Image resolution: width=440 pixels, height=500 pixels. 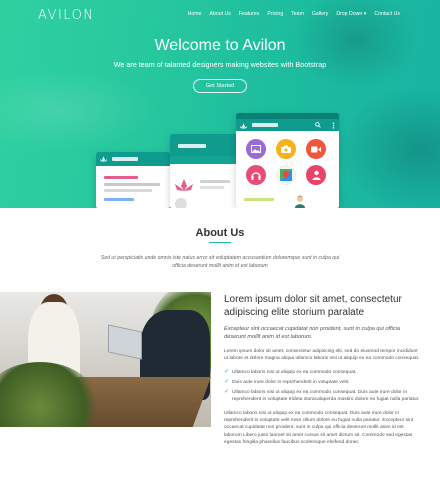 What do you see at coordinates (275, 14) in the screenshot?
I see `nav-pricing: Pricing` at bounding box center [275, 14].